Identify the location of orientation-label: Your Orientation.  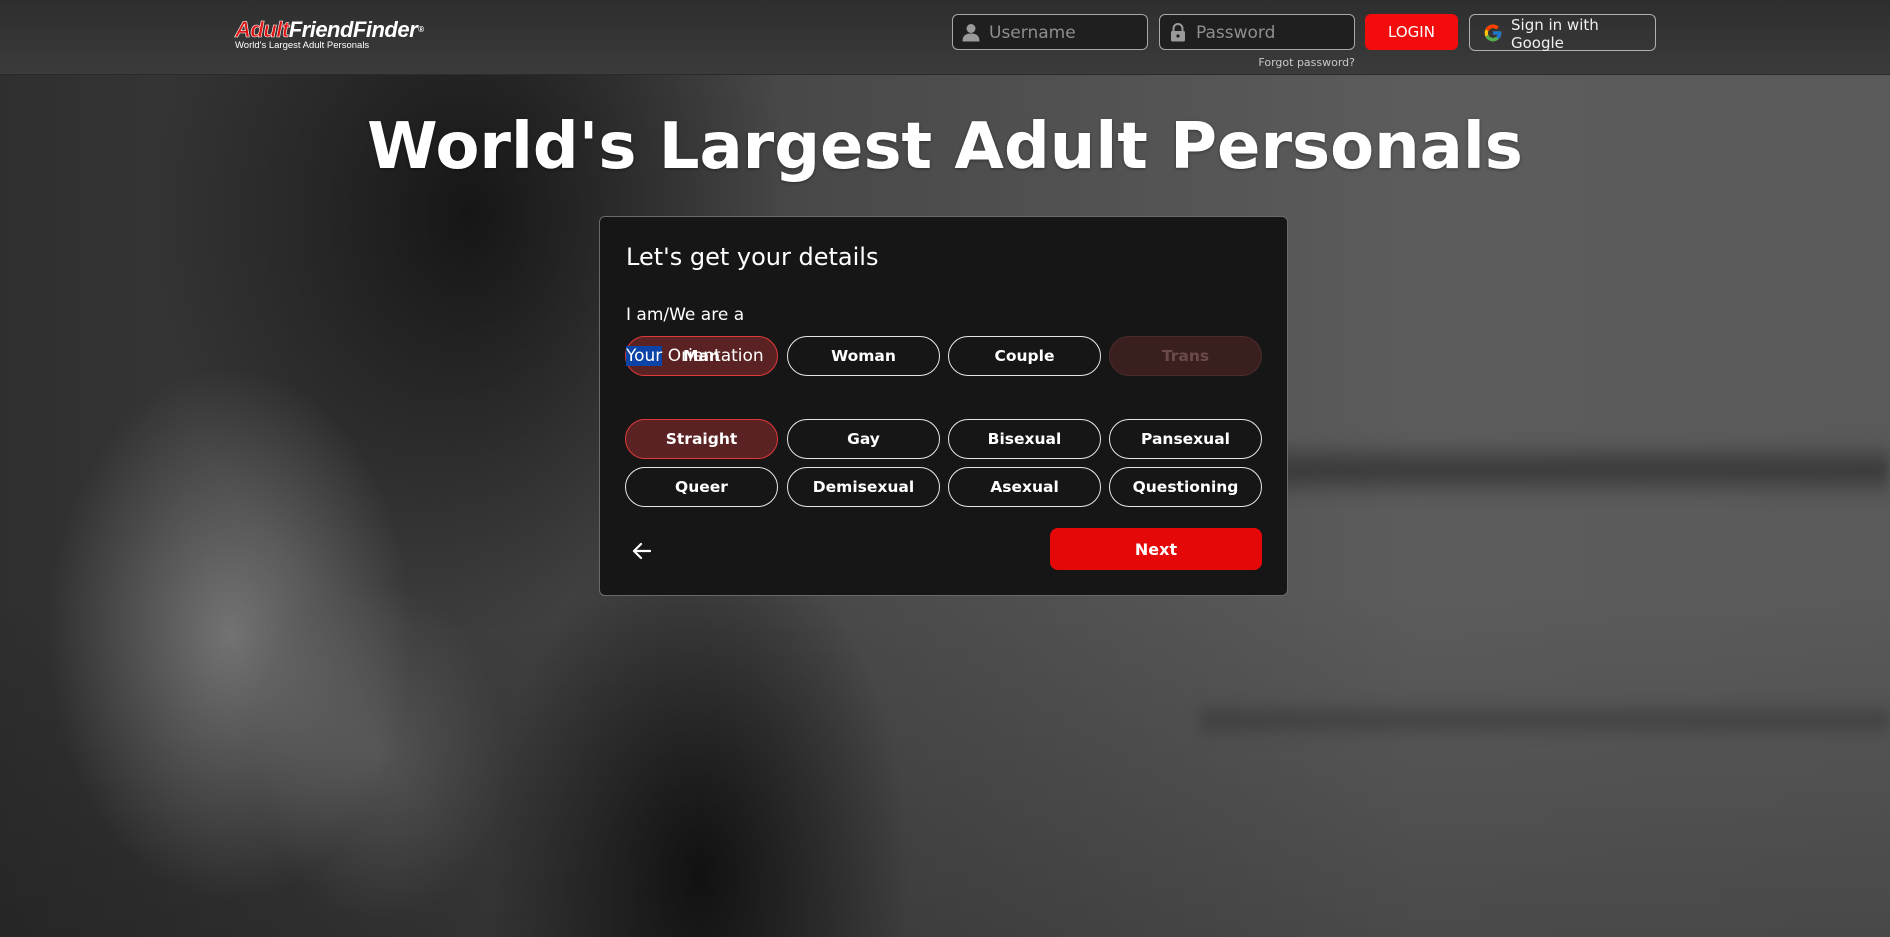
(695, 356).